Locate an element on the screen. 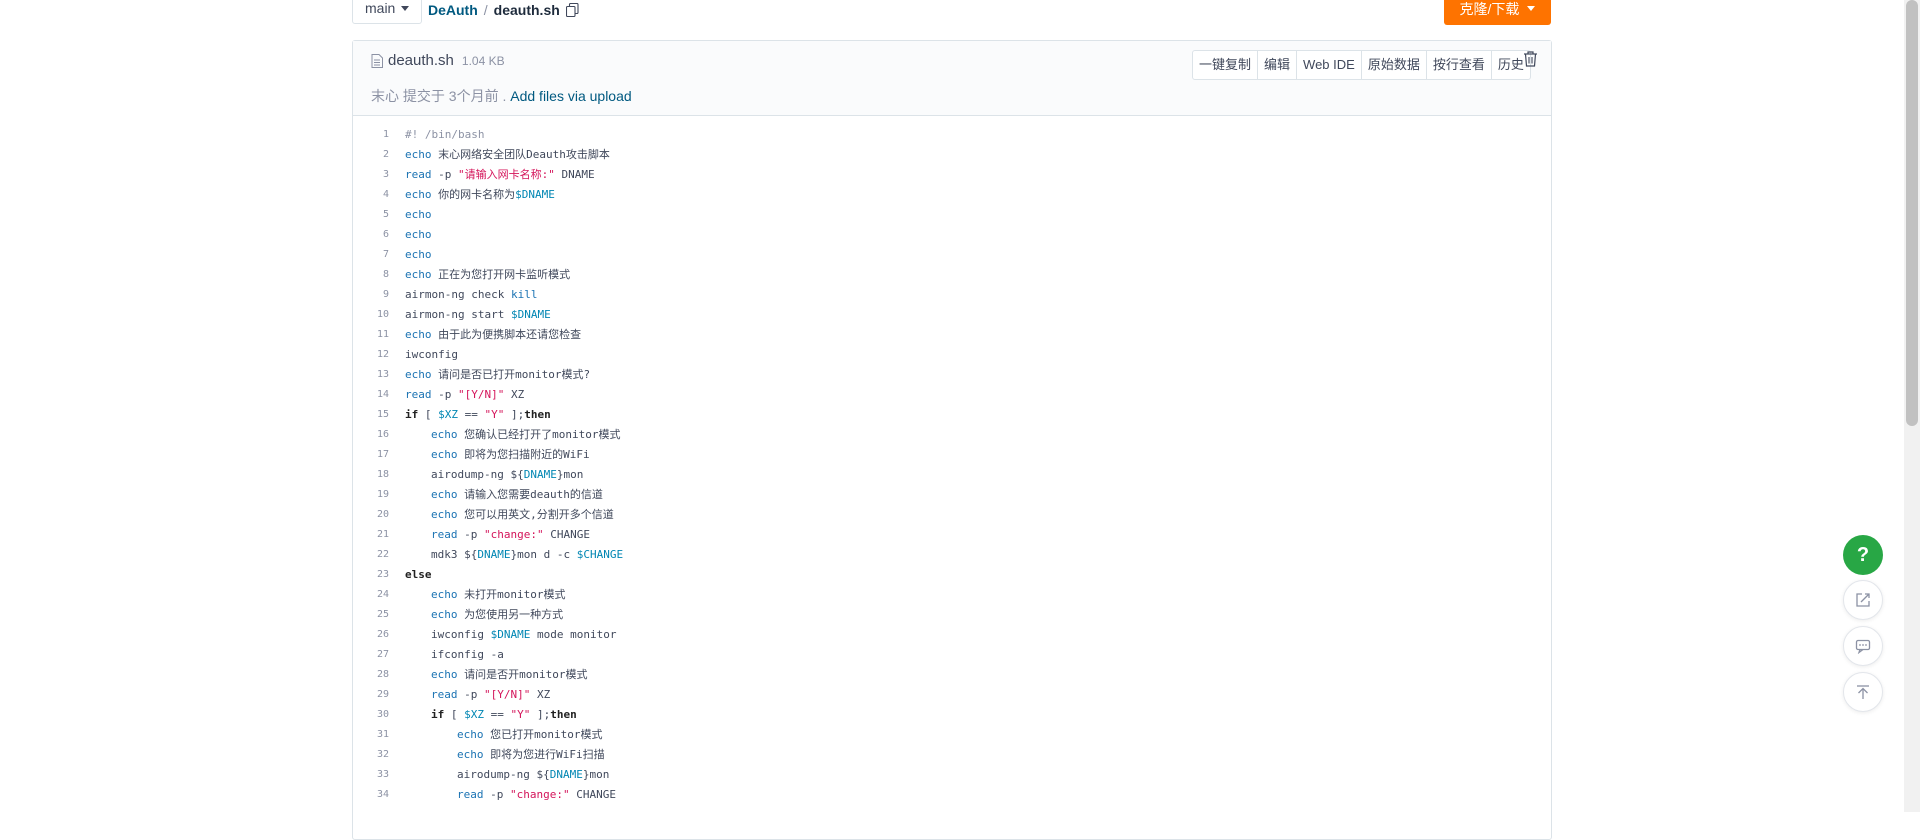 This screenshot has width=1920, height=840. line-number: 14 is located at coordinates (371, 395).